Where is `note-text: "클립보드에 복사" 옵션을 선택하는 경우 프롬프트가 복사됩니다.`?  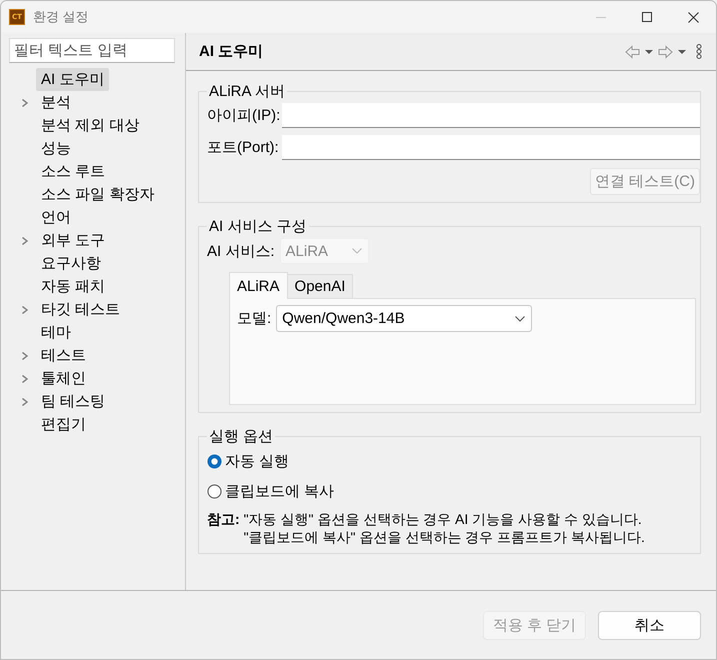 note-text: "클립보드에 복사" 옵션을 선택하는 경우 프롬프트가 복사됩니다. is located at coordinates (444, 537).